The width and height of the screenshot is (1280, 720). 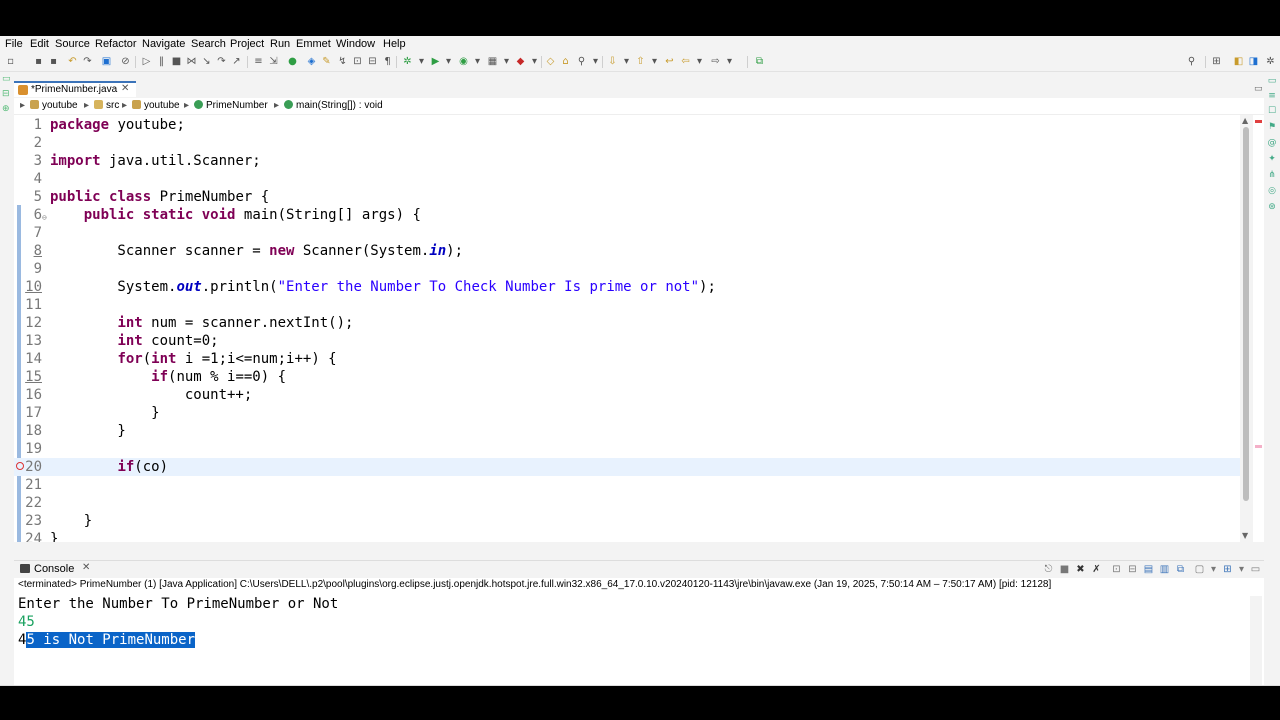 I want to click on word-wrap-icon: ⊟, so click(x=372, y=61).